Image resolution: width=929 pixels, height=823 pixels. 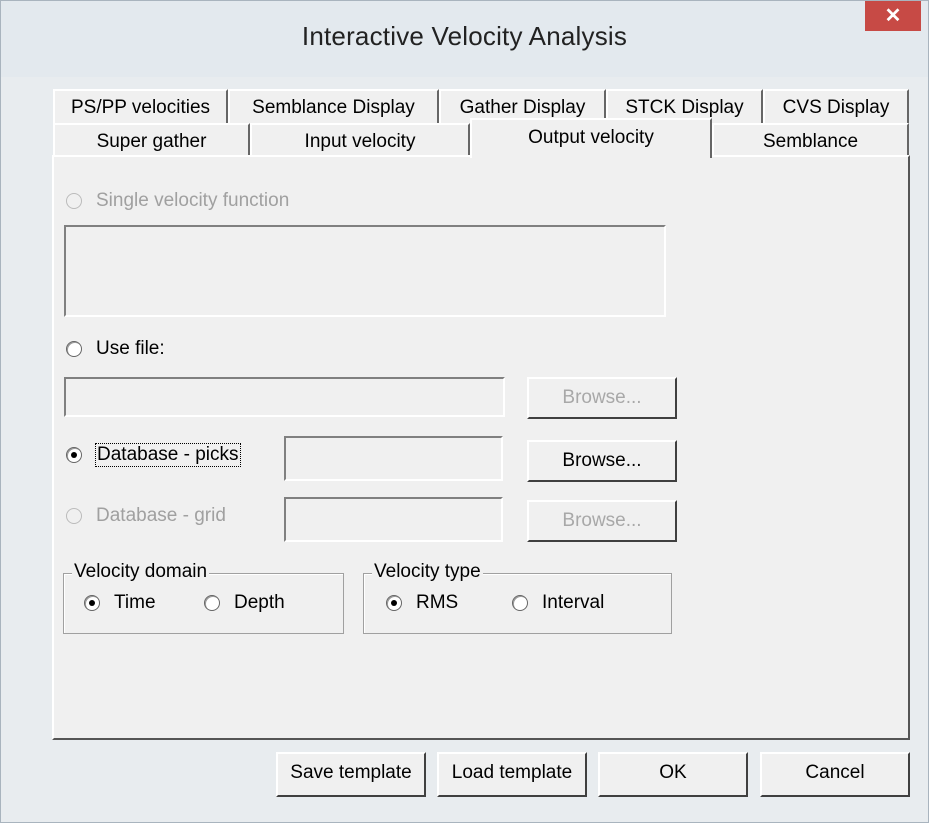 I want to click on velocity-type-interval-label: Interval, so click(x=573, y=603).